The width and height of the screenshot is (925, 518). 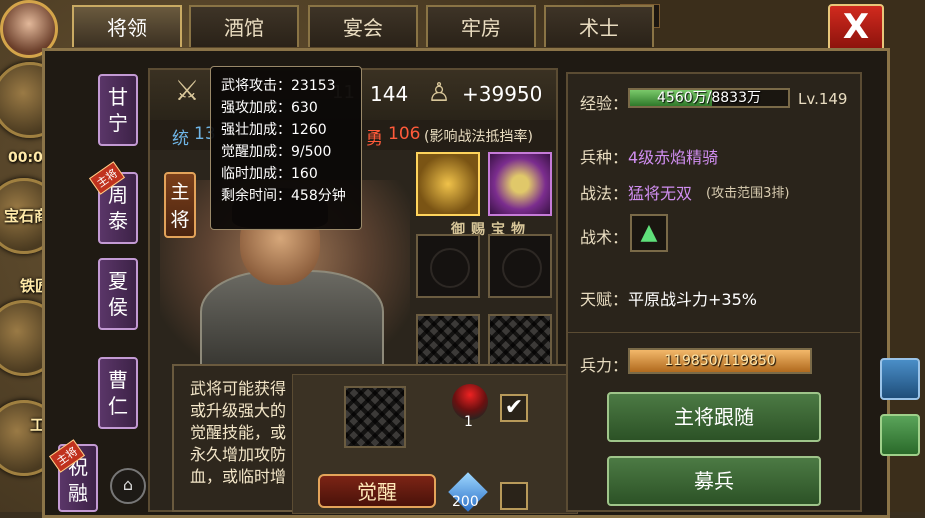 I want to click on troop-type-label: 兵种：, so click(x=604, y=157).